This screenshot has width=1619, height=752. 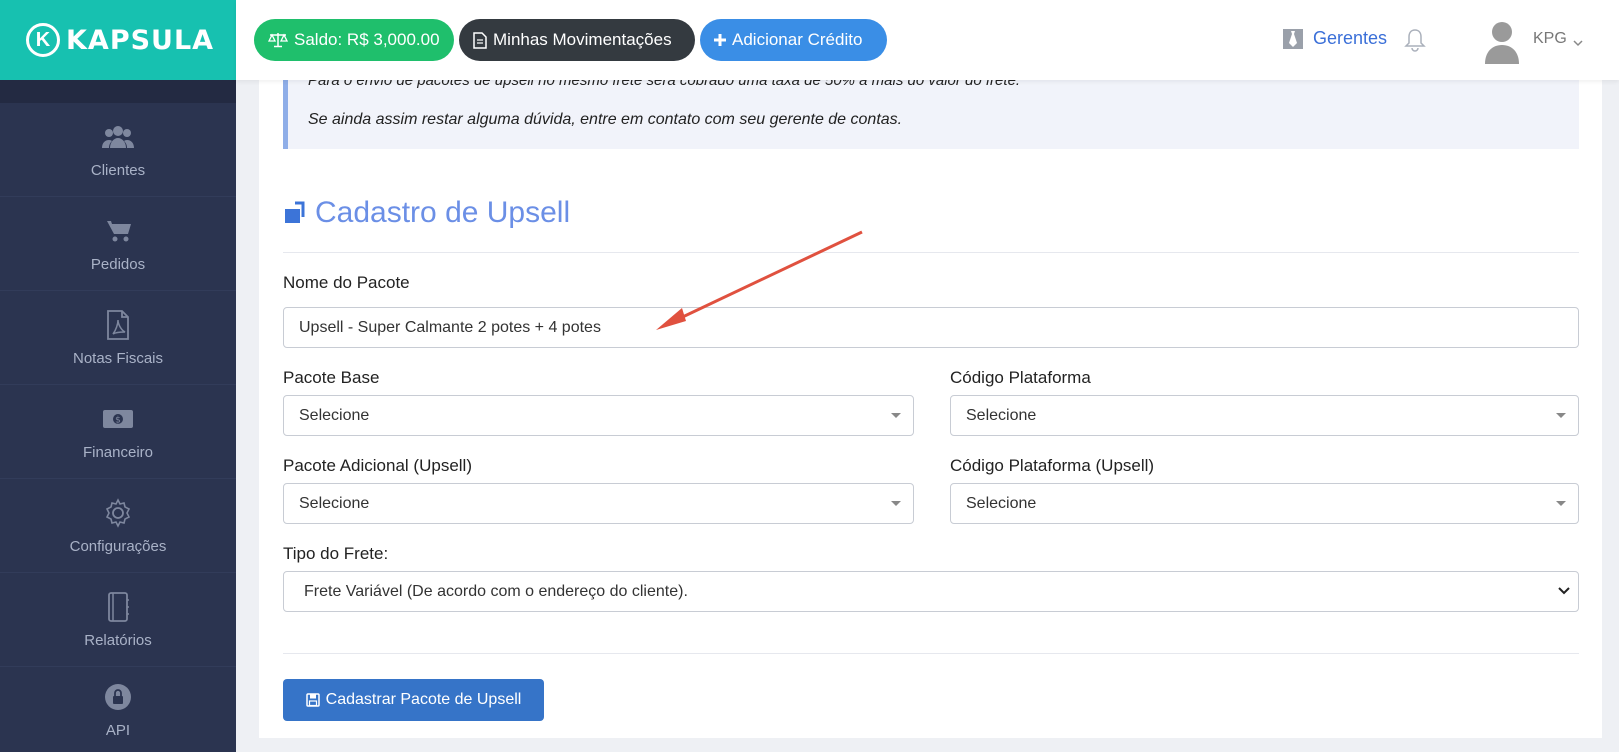 I want to click on kapsula-logo-icon: K, so click(x=43, y=40).